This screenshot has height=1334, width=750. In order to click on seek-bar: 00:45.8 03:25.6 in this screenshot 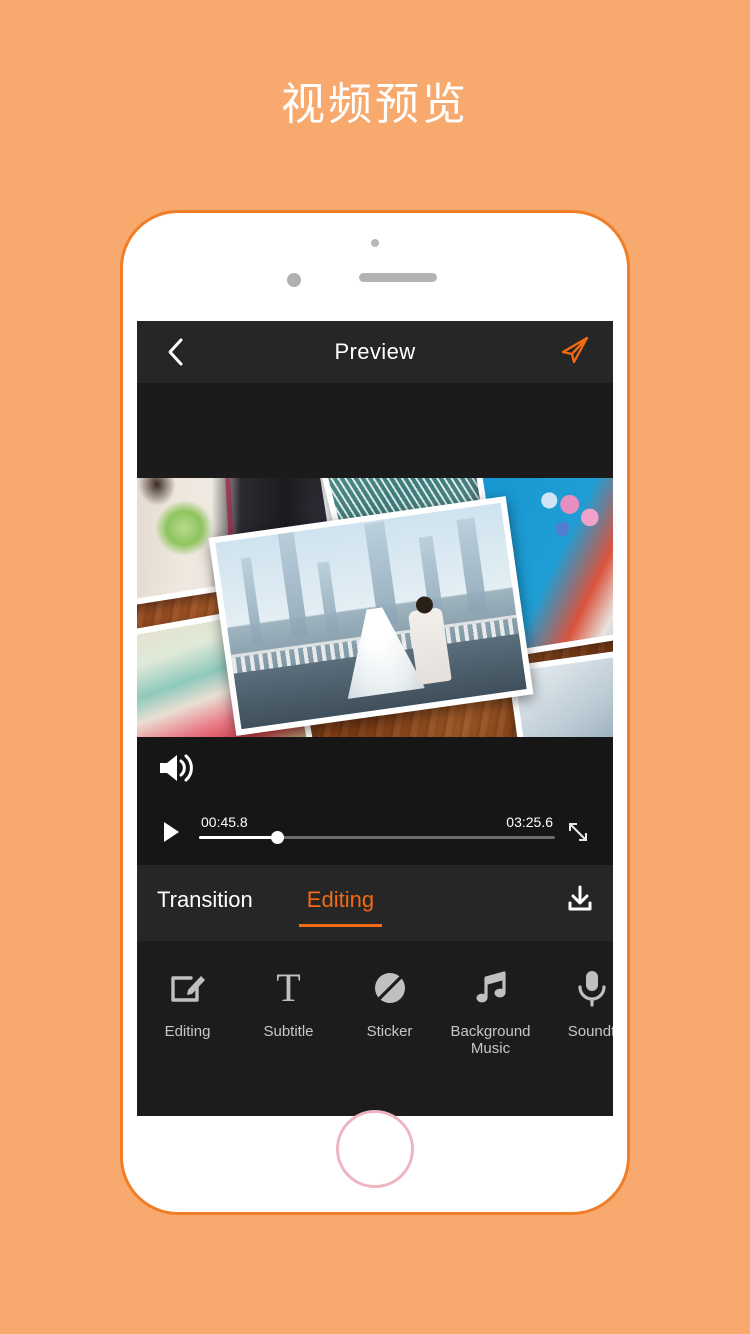, I will do `click(377, 834)`.